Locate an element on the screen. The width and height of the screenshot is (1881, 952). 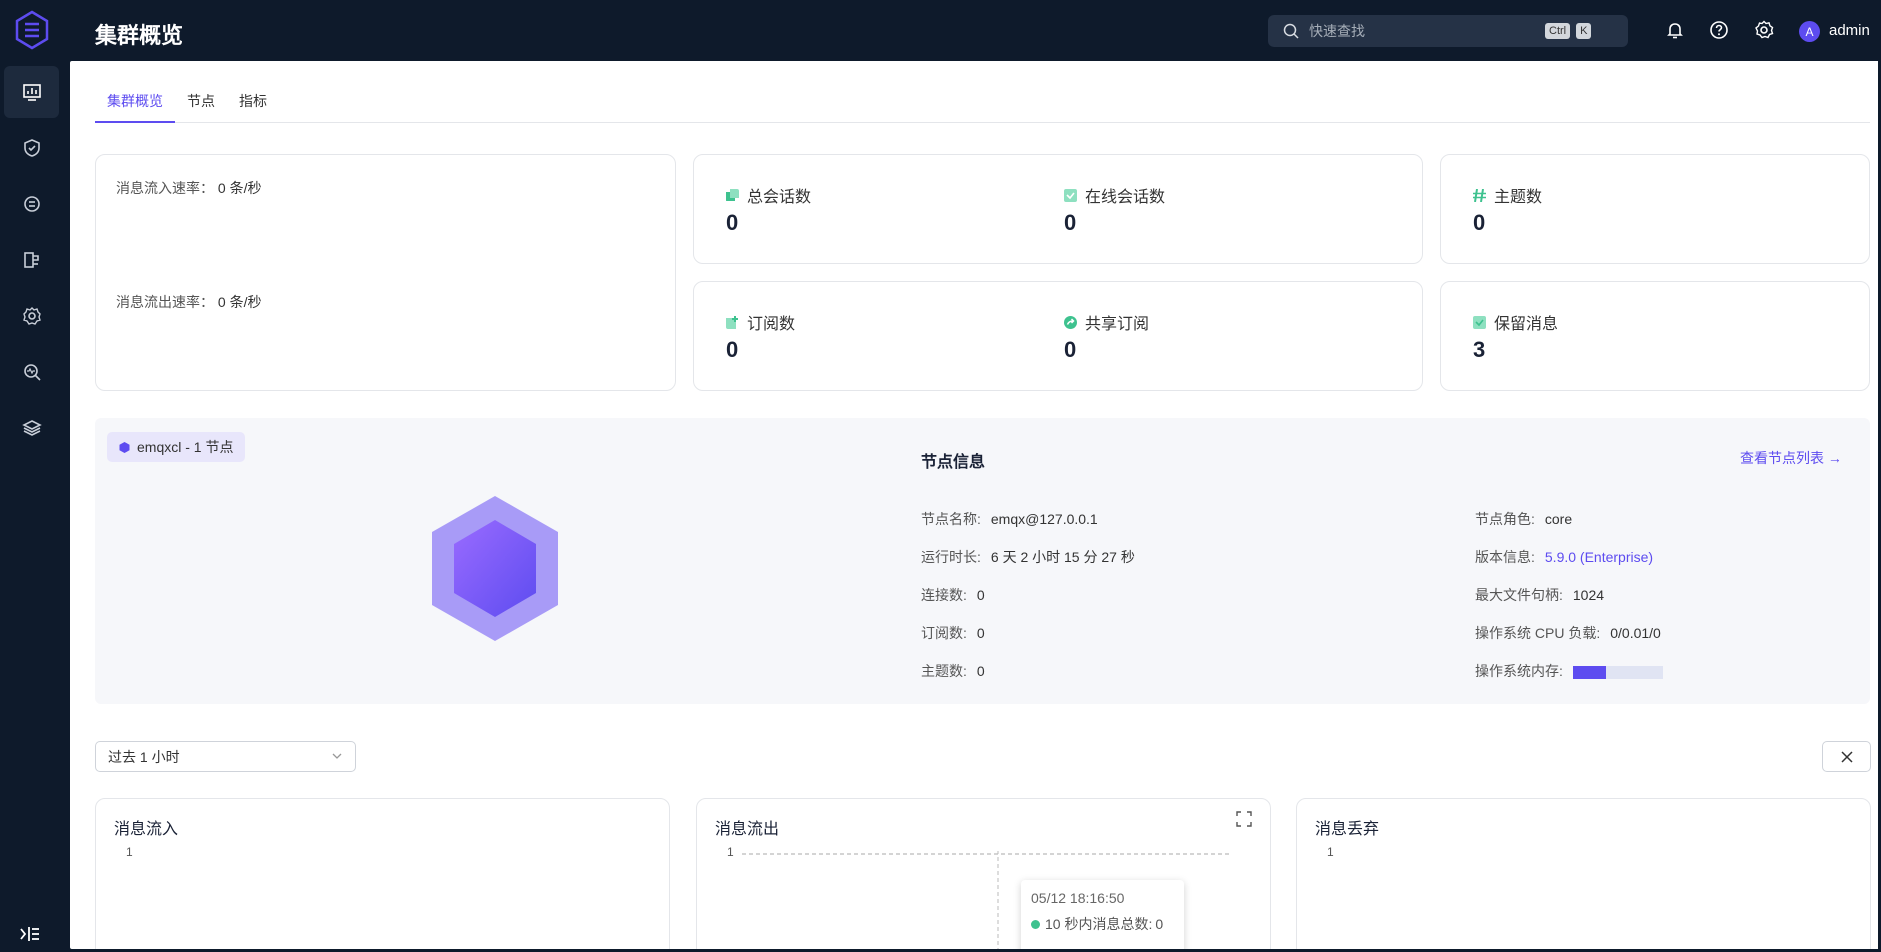
node-role-value: core is located at coordinates (1558, 519).